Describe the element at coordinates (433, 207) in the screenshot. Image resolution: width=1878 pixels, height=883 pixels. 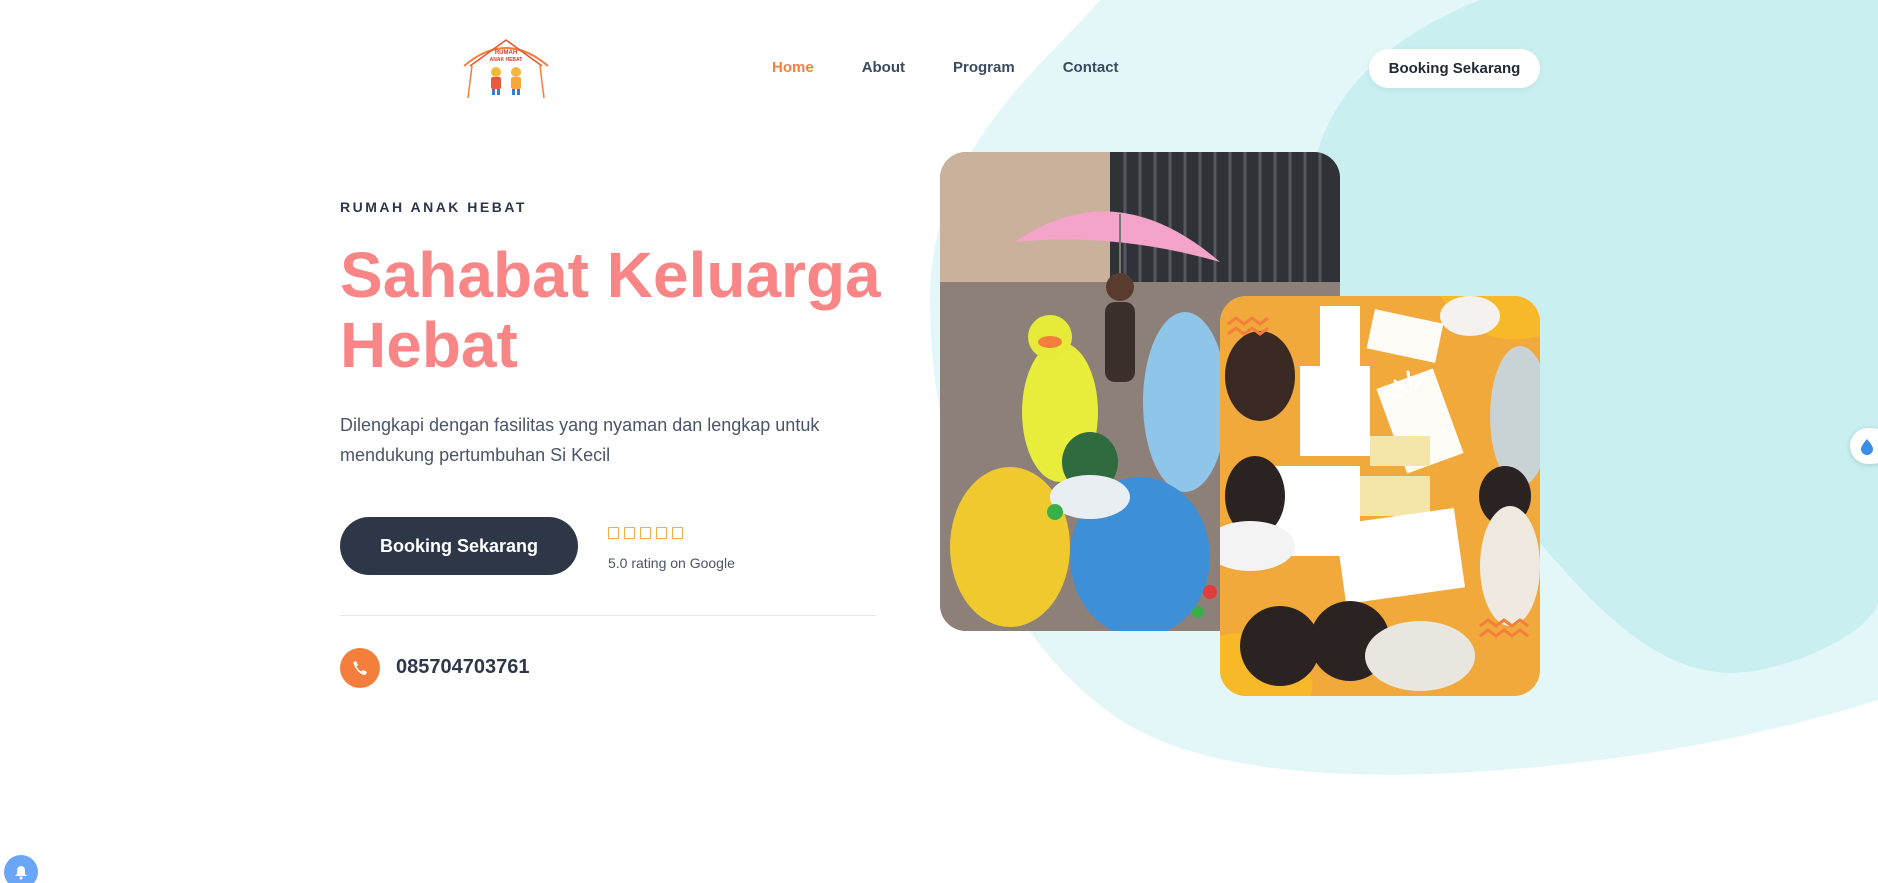
I see `hero-eyebrow: RUMAH ANAK HEBAT` at that location.